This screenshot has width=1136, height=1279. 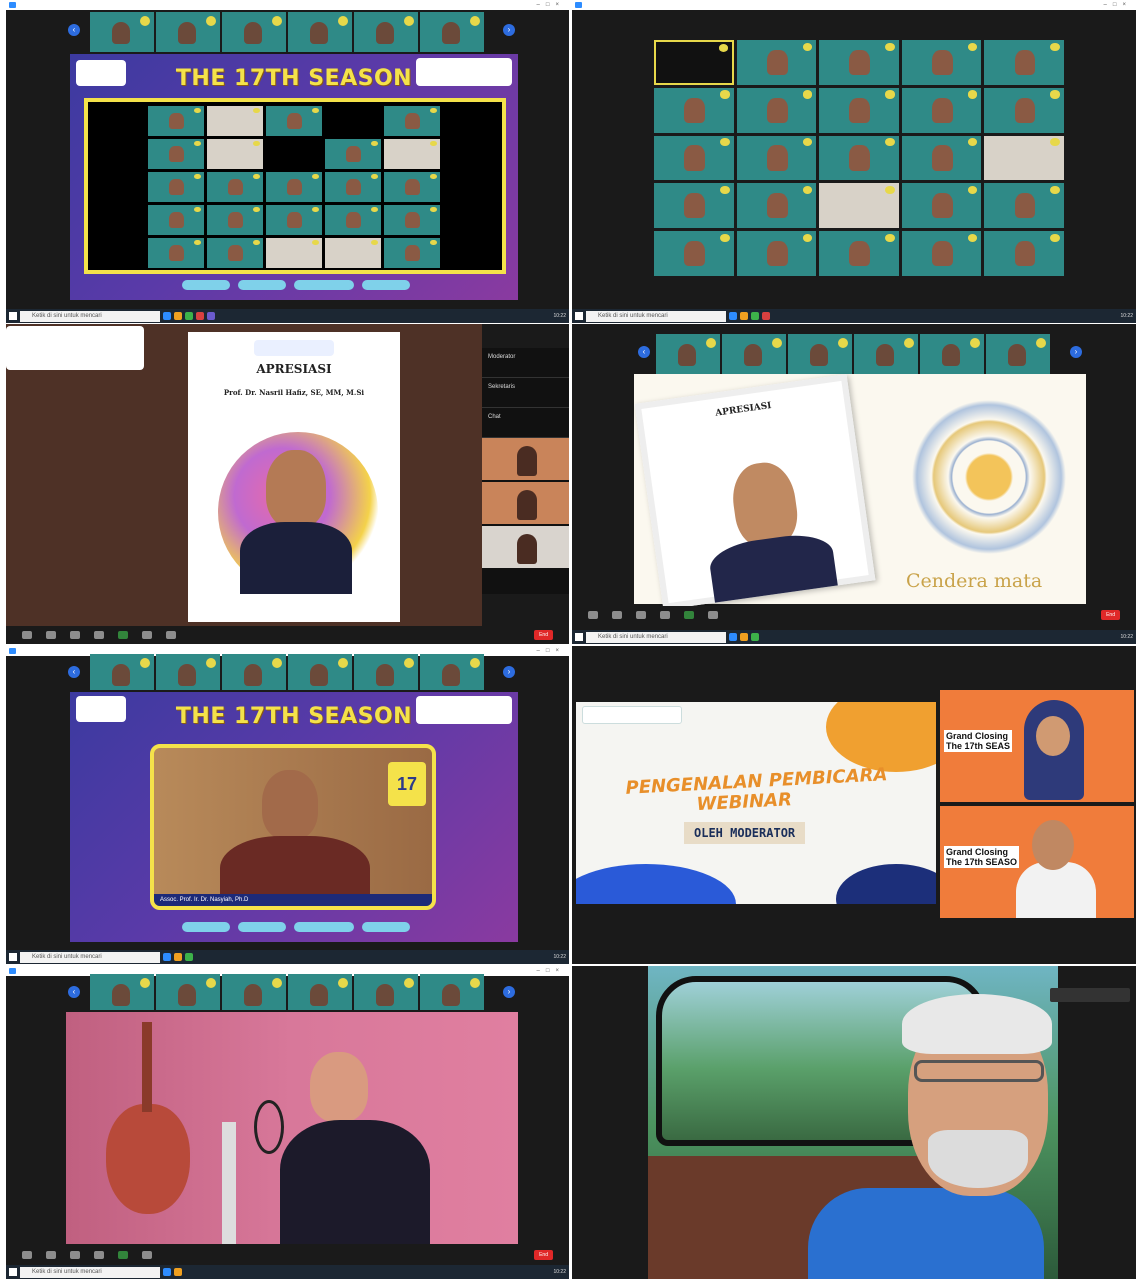 I want to click on shared-screen-thumb, so click(x=694, y=62).